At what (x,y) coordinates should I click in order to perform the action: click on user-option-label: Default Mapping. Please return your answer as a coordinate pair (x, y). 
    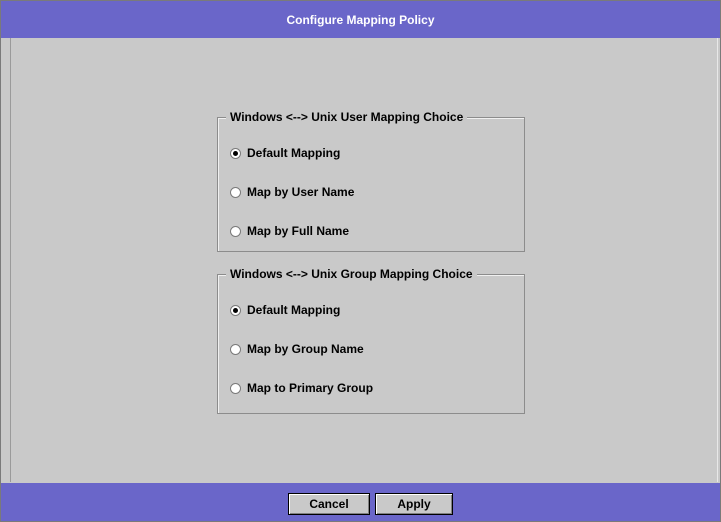
    Looking at the image, I should click on (294, 153).